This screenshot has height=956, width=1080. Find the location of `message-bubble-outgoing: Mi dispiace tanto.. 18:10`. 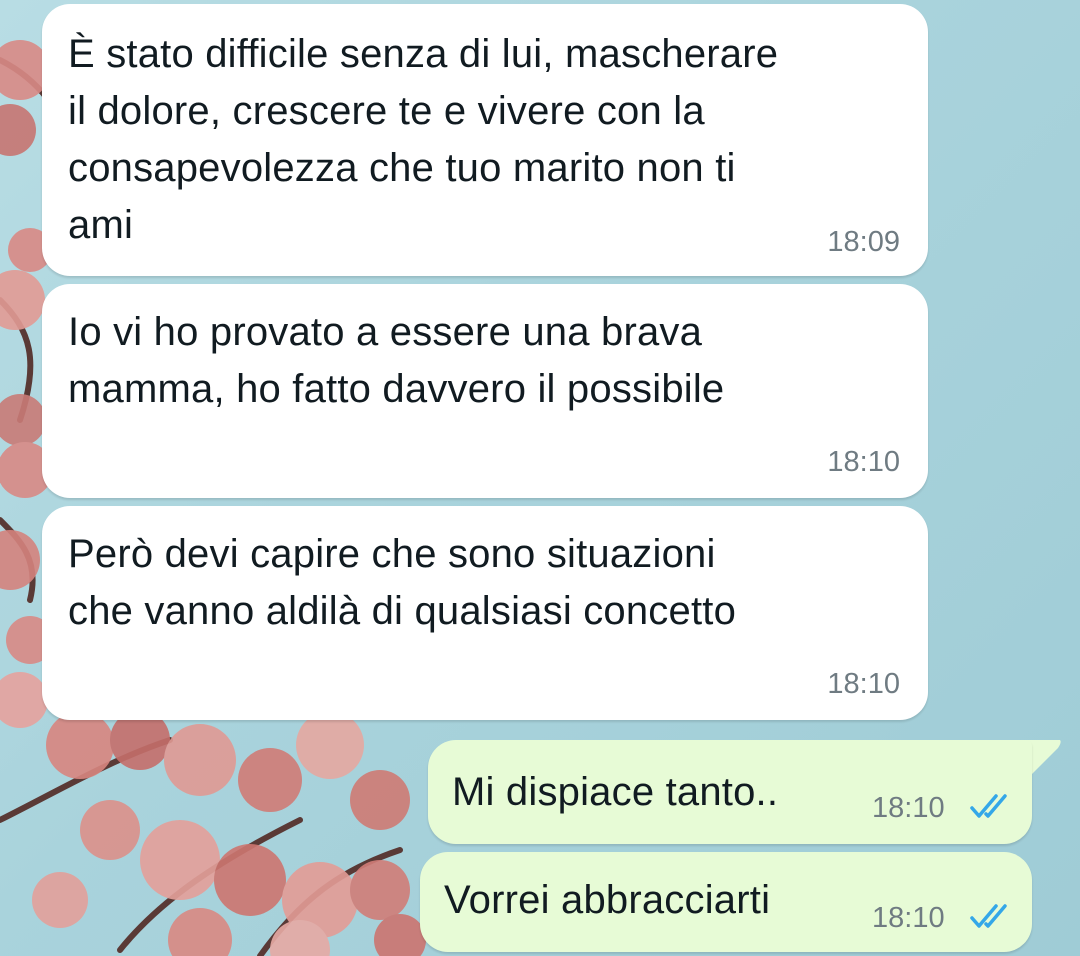

message-bubble-outgoing: Mi dispiace tanto.. 18:10 is located at coordinates (730, 792).